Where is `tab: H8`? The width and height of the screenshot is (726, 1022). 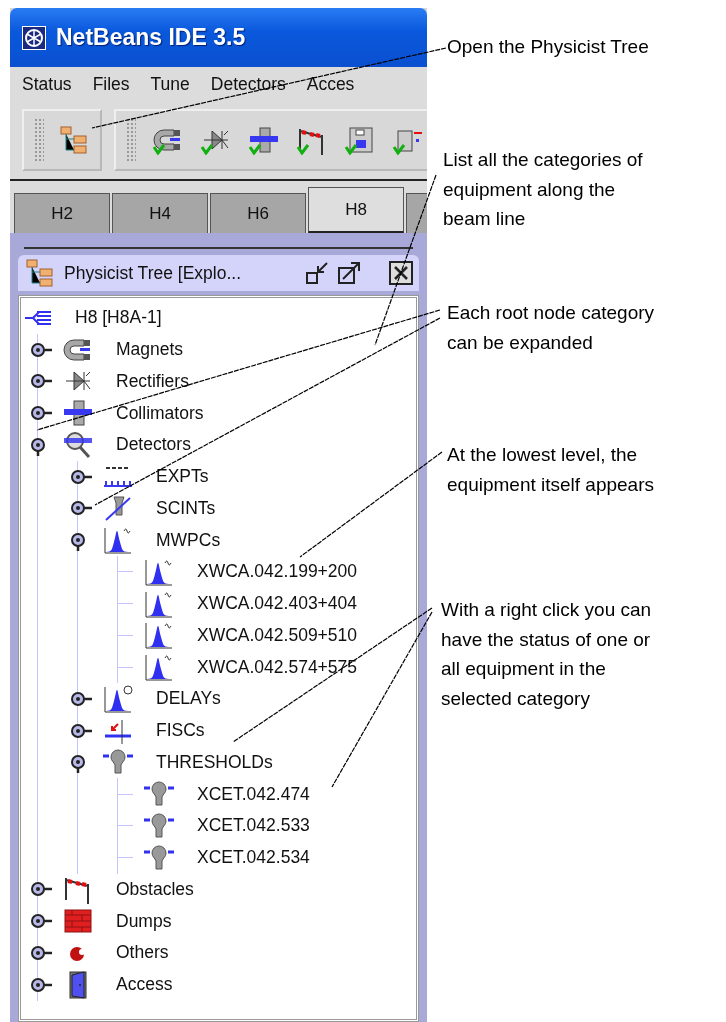 tab: H8 is located at coordinates (356, 210).